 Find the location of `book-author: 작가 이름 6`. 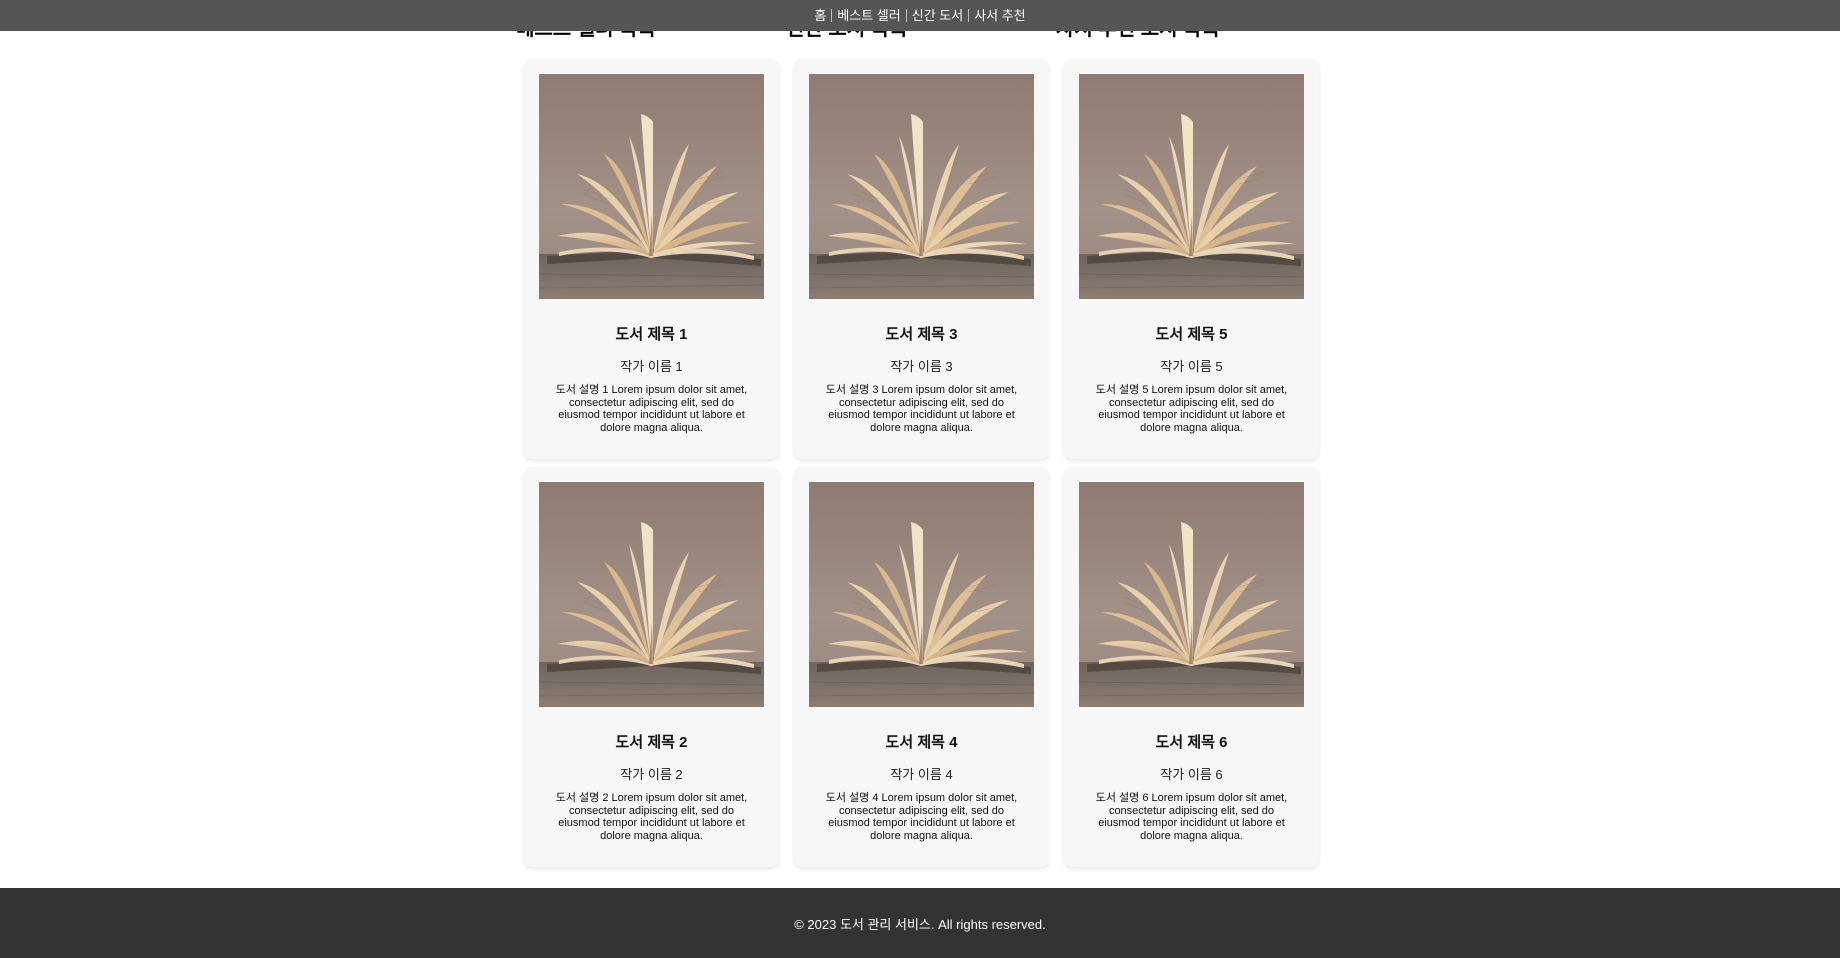

book-author: 작가 이름 6 is located at coordinates (1191, 774).